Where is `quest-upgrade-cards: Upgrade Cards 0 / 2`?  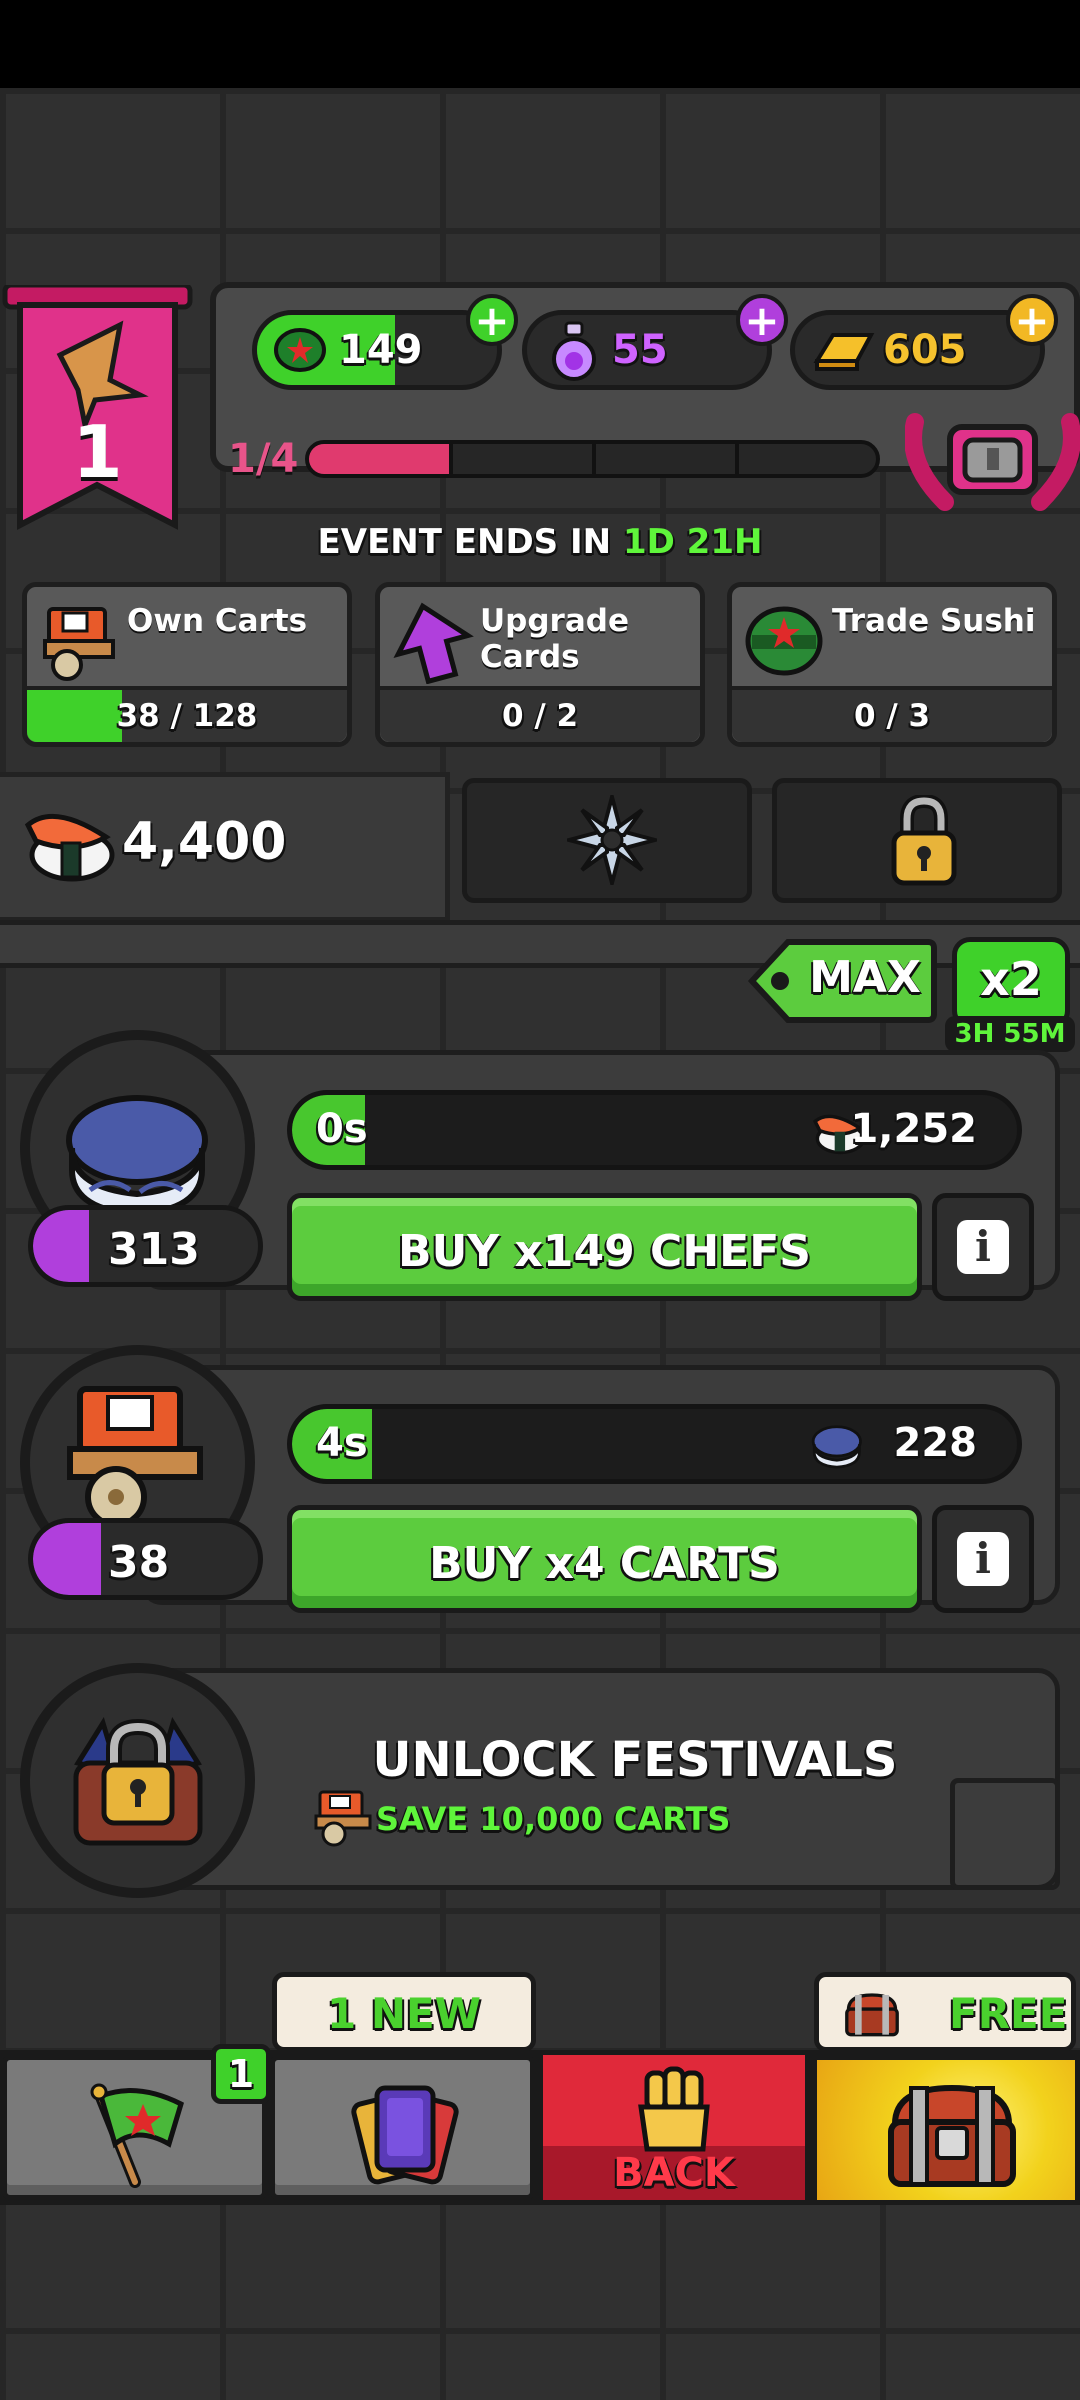
quest-upgrade-cards: Upgrade Cards 0 / 2 is located at coordinates (540, 664).